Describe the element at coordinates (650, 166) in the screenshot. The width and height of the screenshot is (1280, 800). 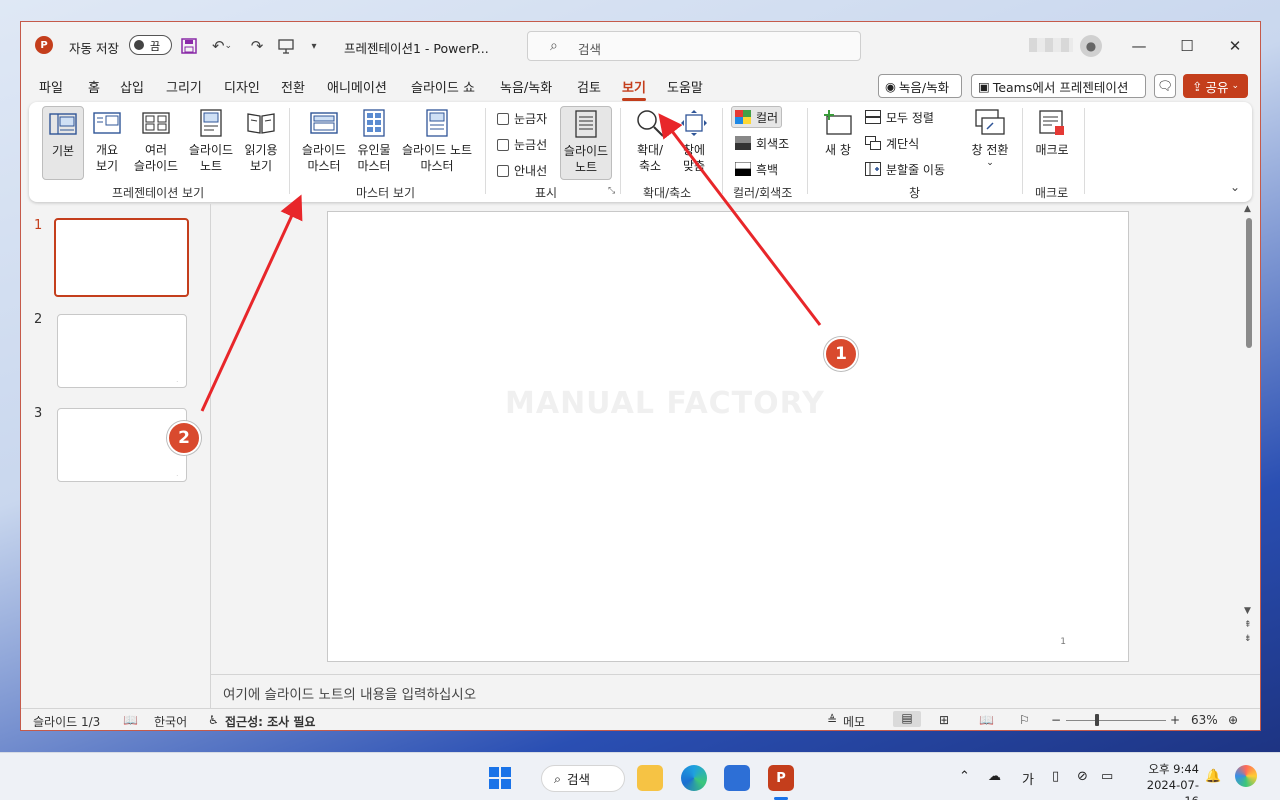
I see `zoom-label-2: 축소` at that location.